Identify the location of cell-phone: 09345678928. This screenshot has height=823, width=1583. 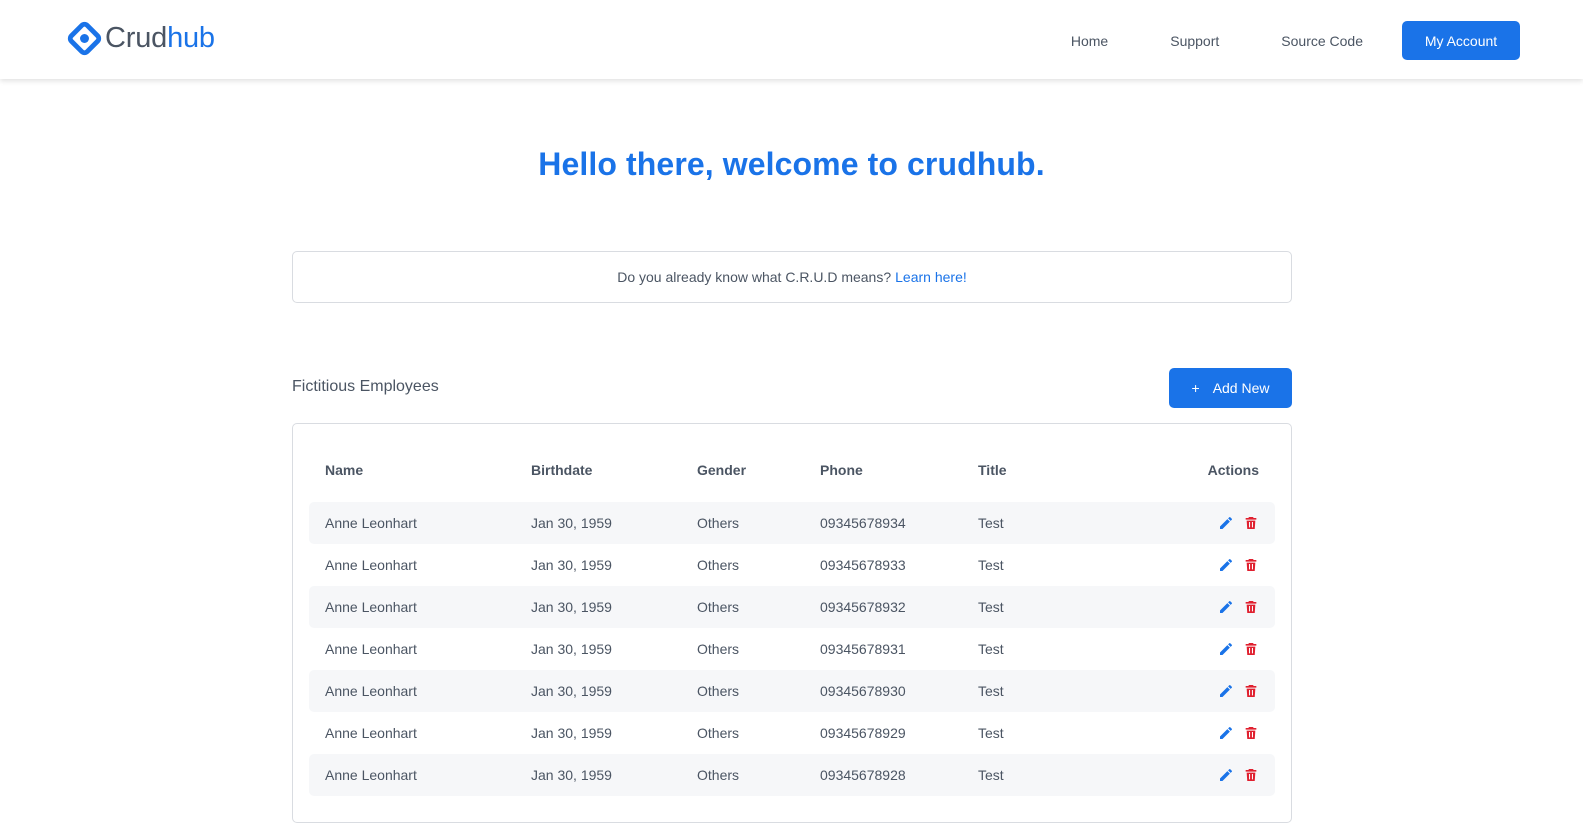
(863, 775).